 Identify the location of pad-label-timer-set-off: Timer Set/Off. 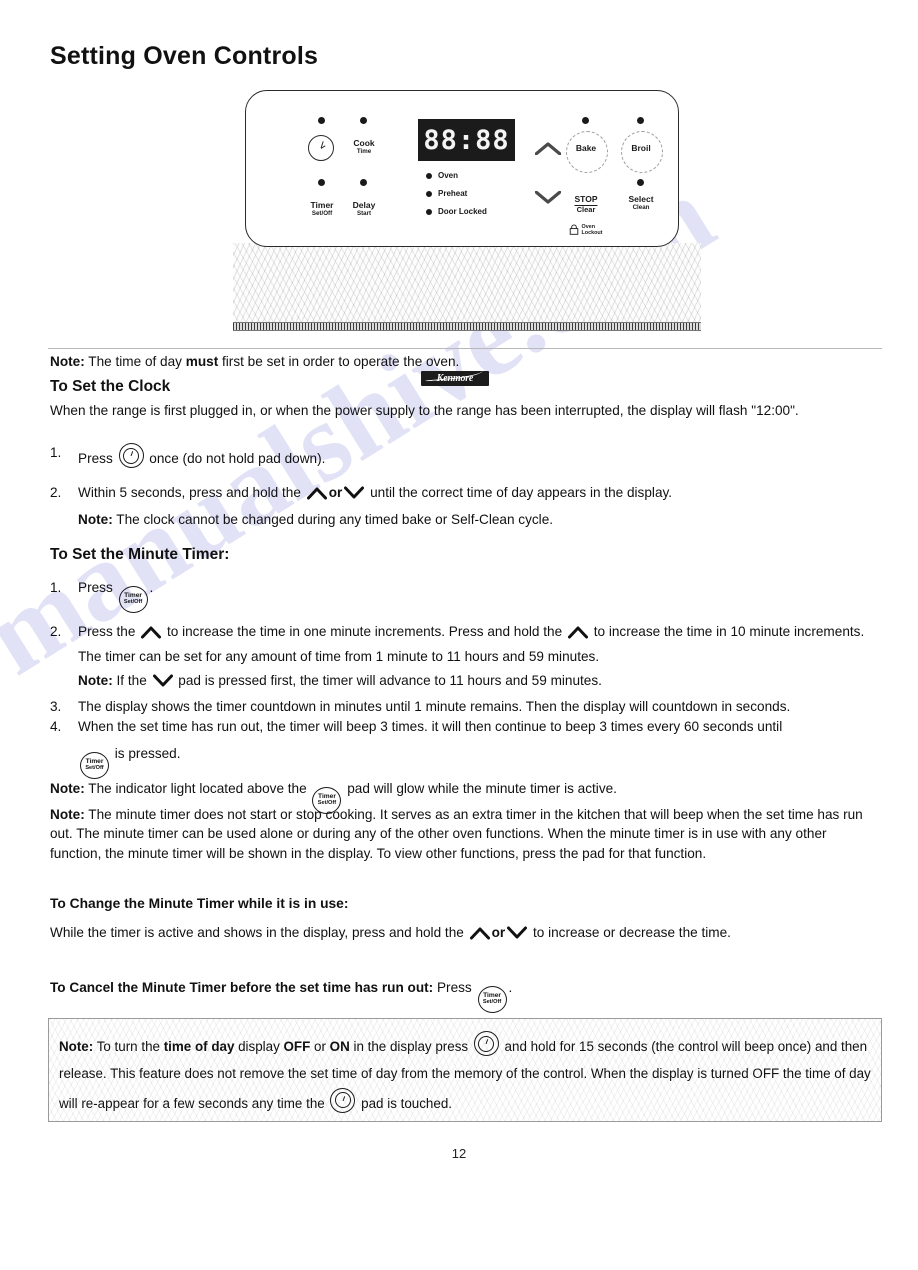
(322, 208).